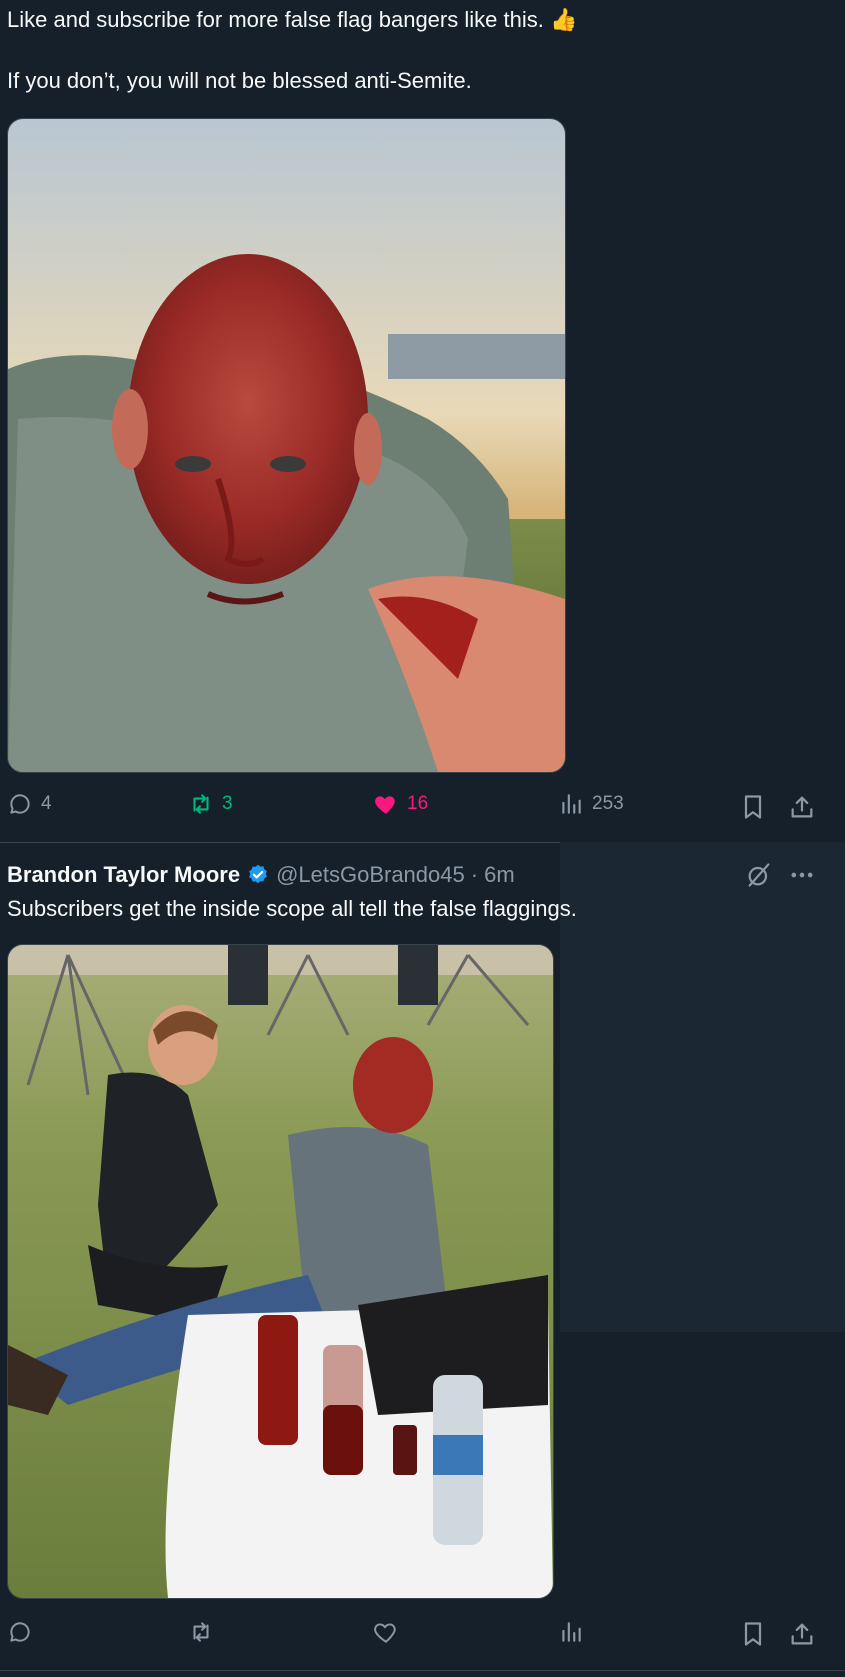 The height and width of the screenshot is (1677, 845). What do you see at coordinates (370, 875) in the screenshot?
I see `author-handle: @LetsGoBrando45` at bounding box center [370, 875].